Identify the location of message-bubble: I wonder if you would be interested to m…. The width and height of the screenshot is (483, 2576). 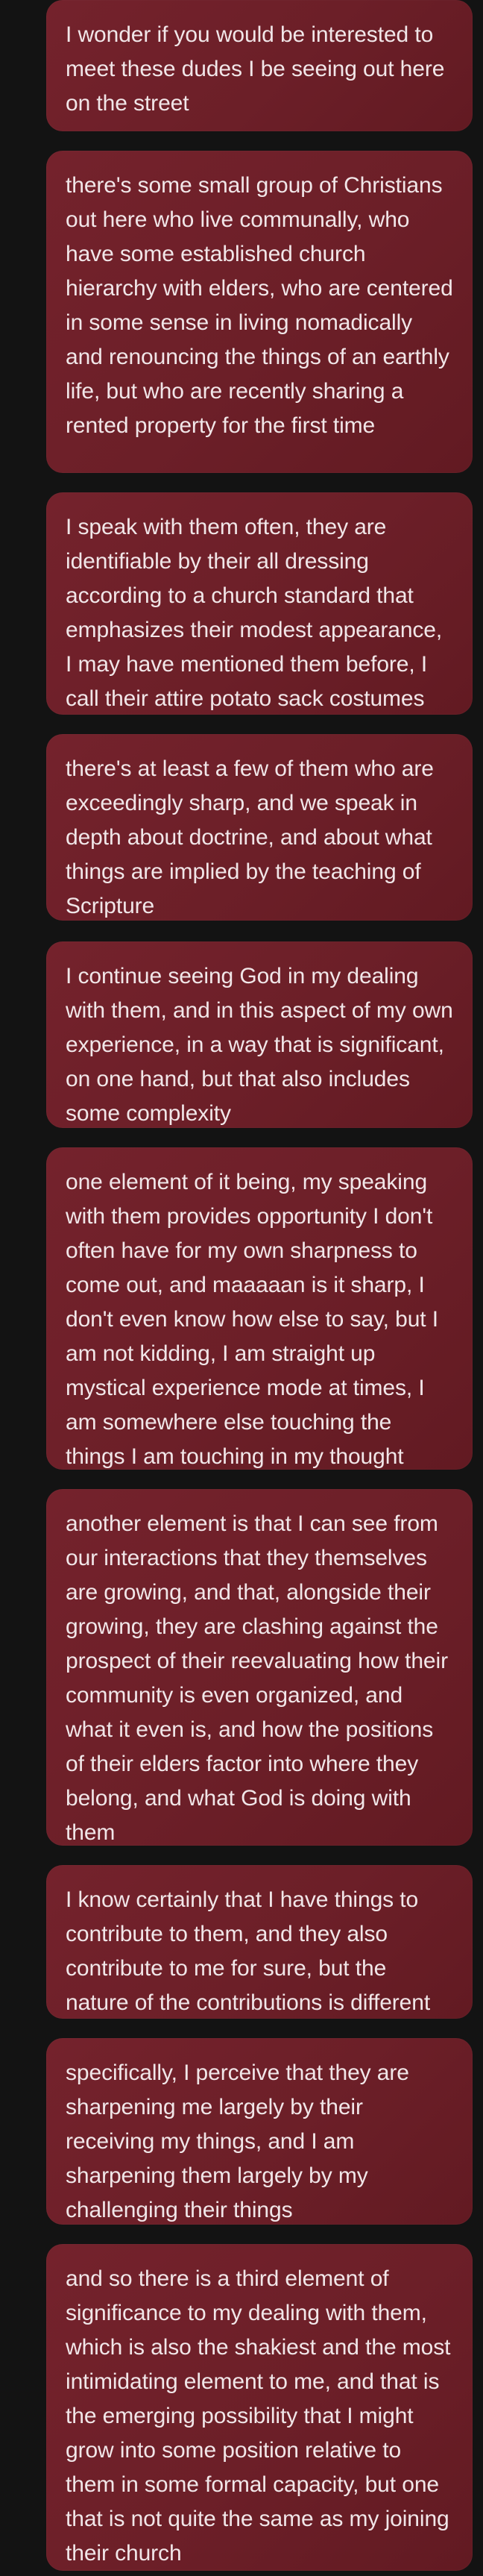
(259, 65).